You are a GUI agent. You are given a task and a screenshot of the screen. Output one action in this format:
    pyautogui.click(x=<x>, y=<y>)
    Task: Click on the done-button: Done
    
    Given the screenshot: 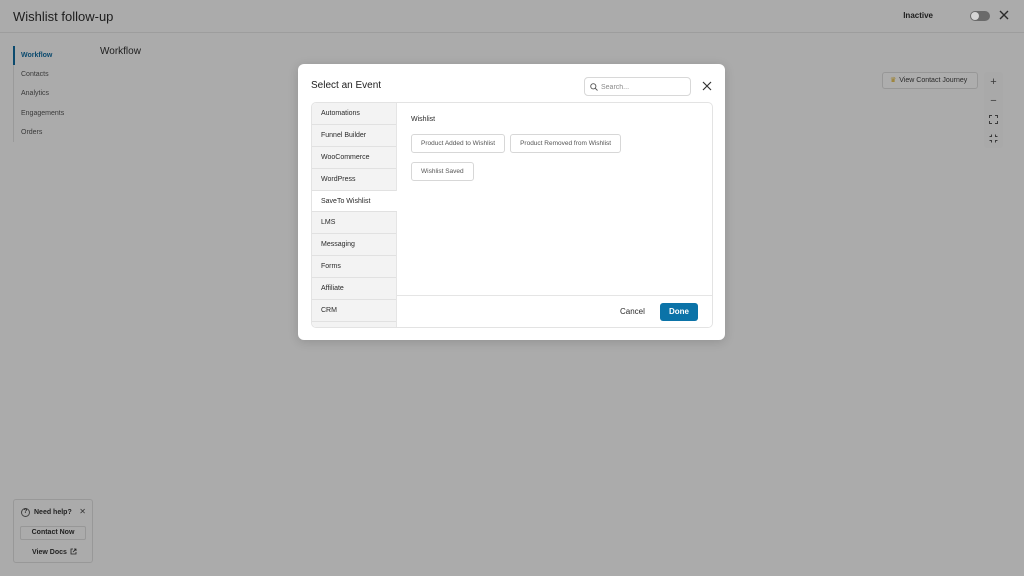 What is the action you would take?
    pyautogui.click(x=679, y=312)
    